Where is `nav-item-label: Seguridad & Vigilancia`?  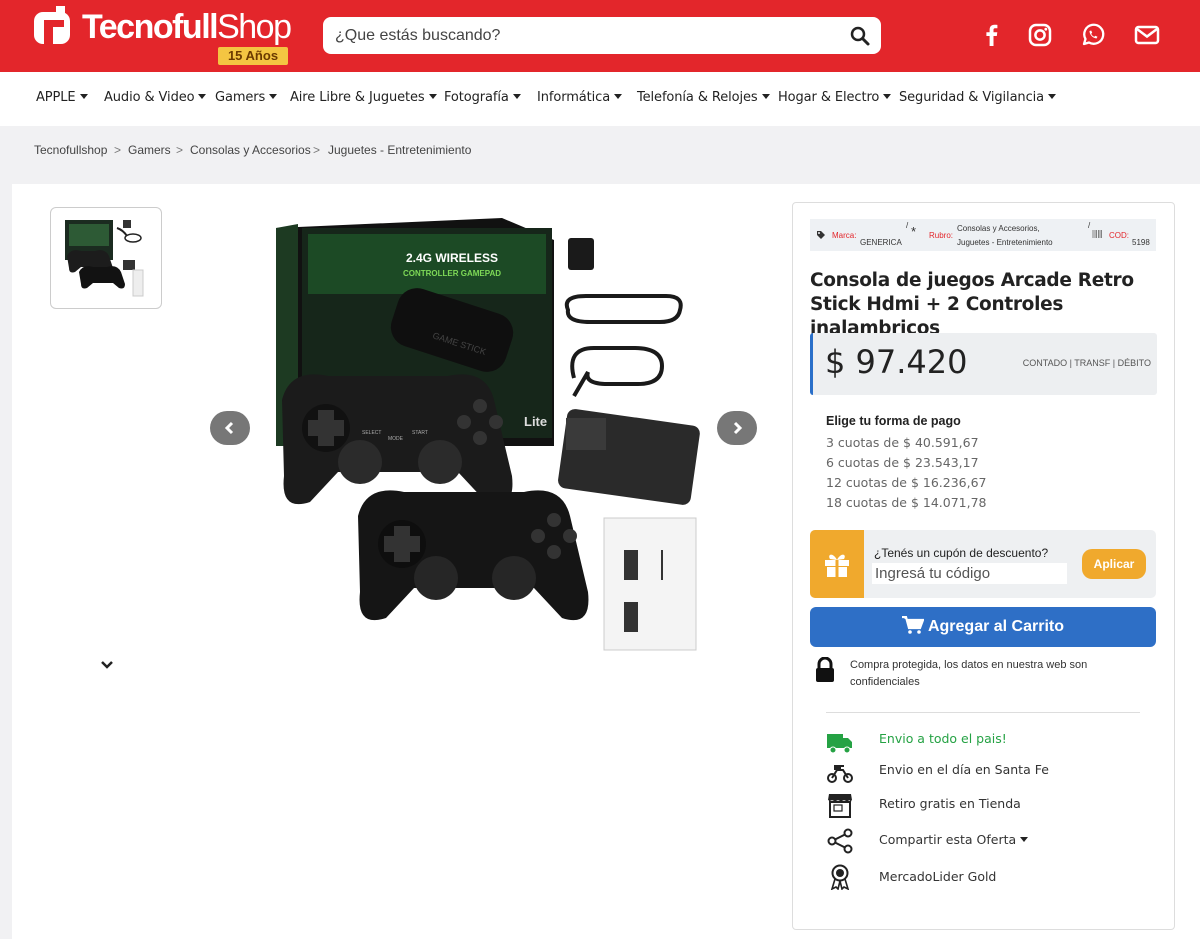 nav-item-label: Seguridad & Vigilancia is located at coordinates (971, 97).